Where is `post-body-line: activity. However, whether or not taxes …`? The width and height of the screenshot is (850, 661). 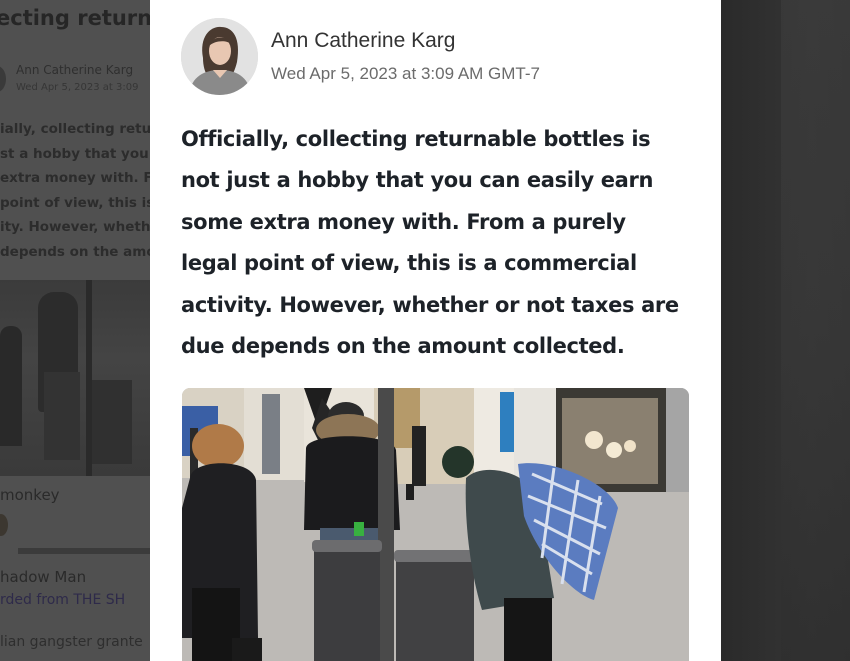 post-body-line: activity. However, whether or not taxes … is located at coordinates (430, 304).